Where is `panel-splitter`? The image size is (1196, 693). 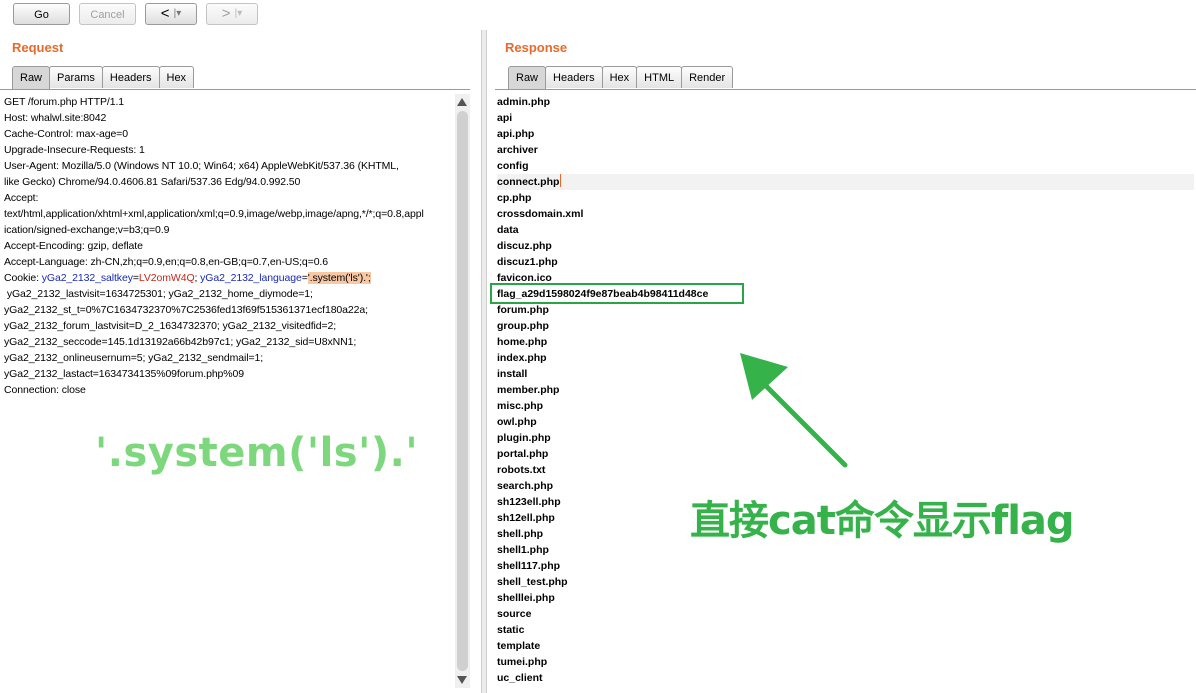
panel-splitter is located at coordinates (484, 361).